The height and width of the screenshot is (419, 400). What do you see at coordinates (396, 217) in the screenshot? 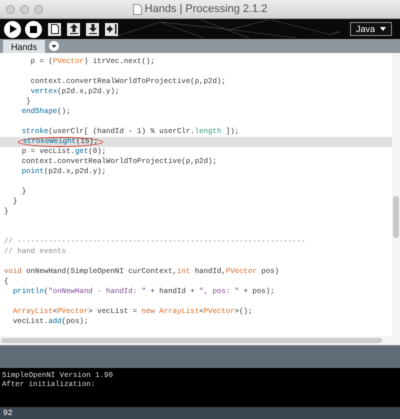
I see `scrollbar-thumb` at bounding box center [396, 217].